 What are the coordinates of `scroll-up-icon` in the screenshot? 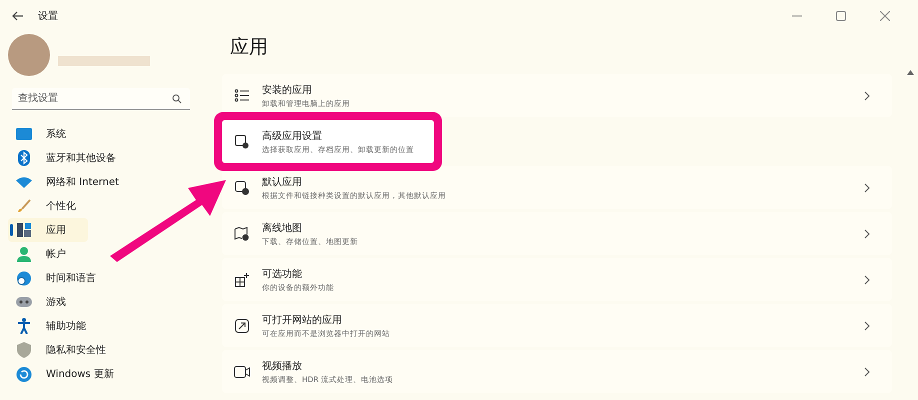 It's located at (910, 72).